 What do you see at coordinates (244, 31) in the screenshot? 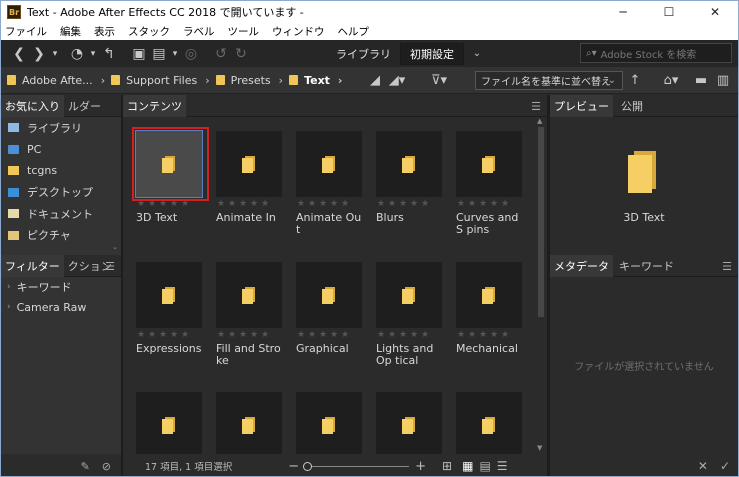
I see `menu-tools: ツール` at bounding box center [244, 31].